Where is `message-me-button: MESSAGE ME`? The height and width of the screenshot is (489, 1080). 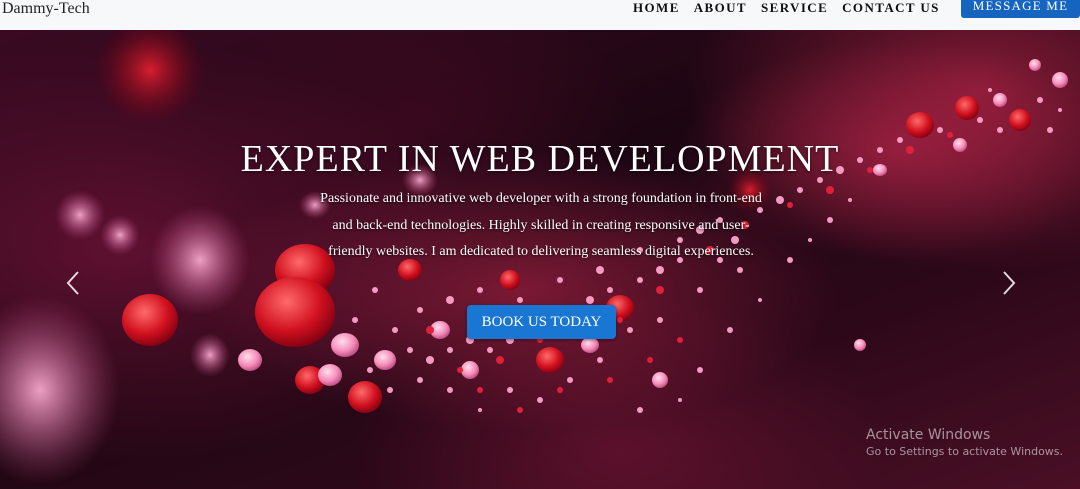 message-me-button: MESSAGE ME is located at coordinates (1020, 9).